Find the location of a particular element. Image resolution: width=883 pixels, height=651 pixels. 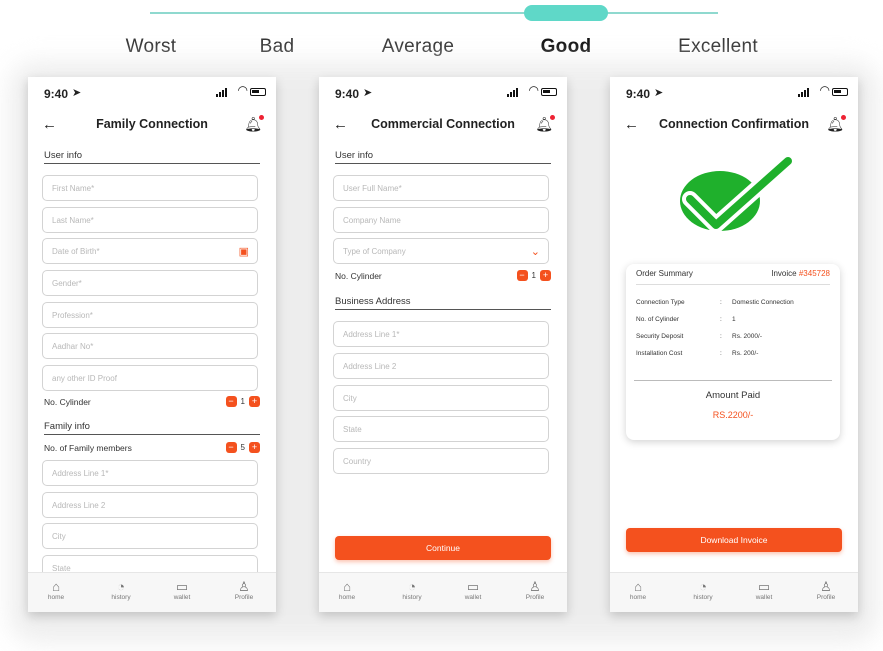

rating-label-bad: Bad is located at coordinates (277, 47).